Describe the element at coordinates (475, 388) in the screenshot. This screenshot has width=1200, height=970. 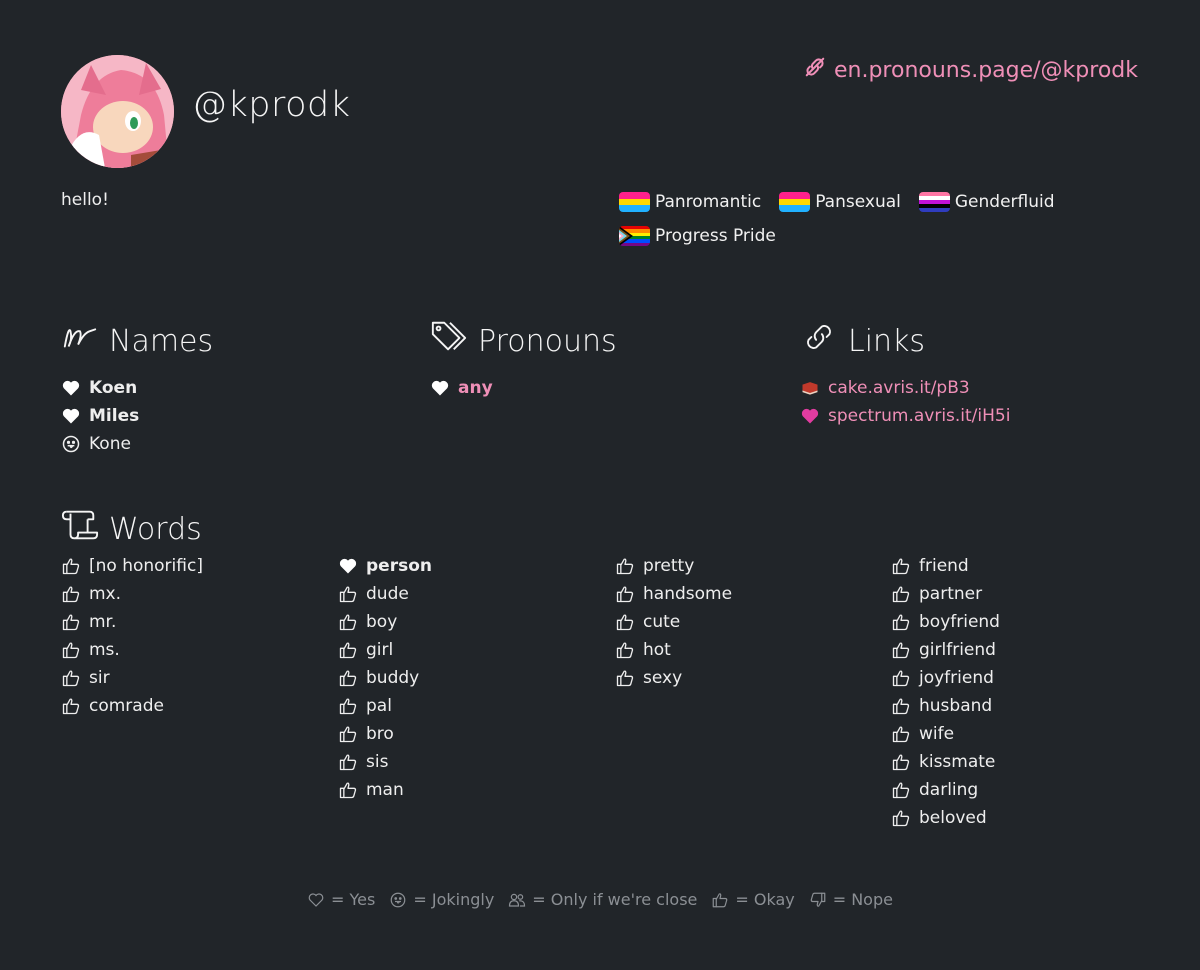
I see `pronoun-link: any` at that location.